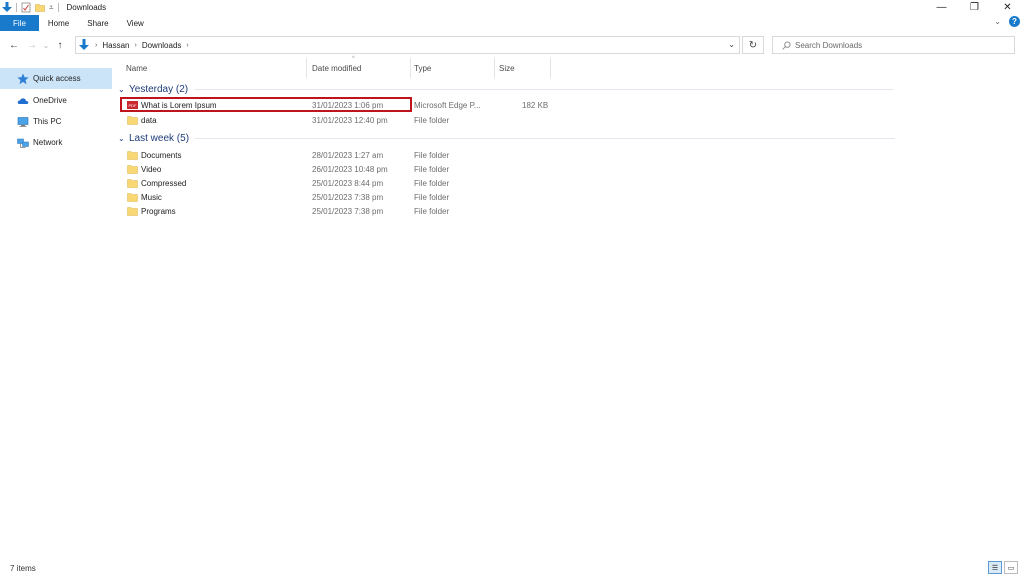  Describe the element at coordinates (135, 23) in the screenshot. I see `tab-view: View` at that location.